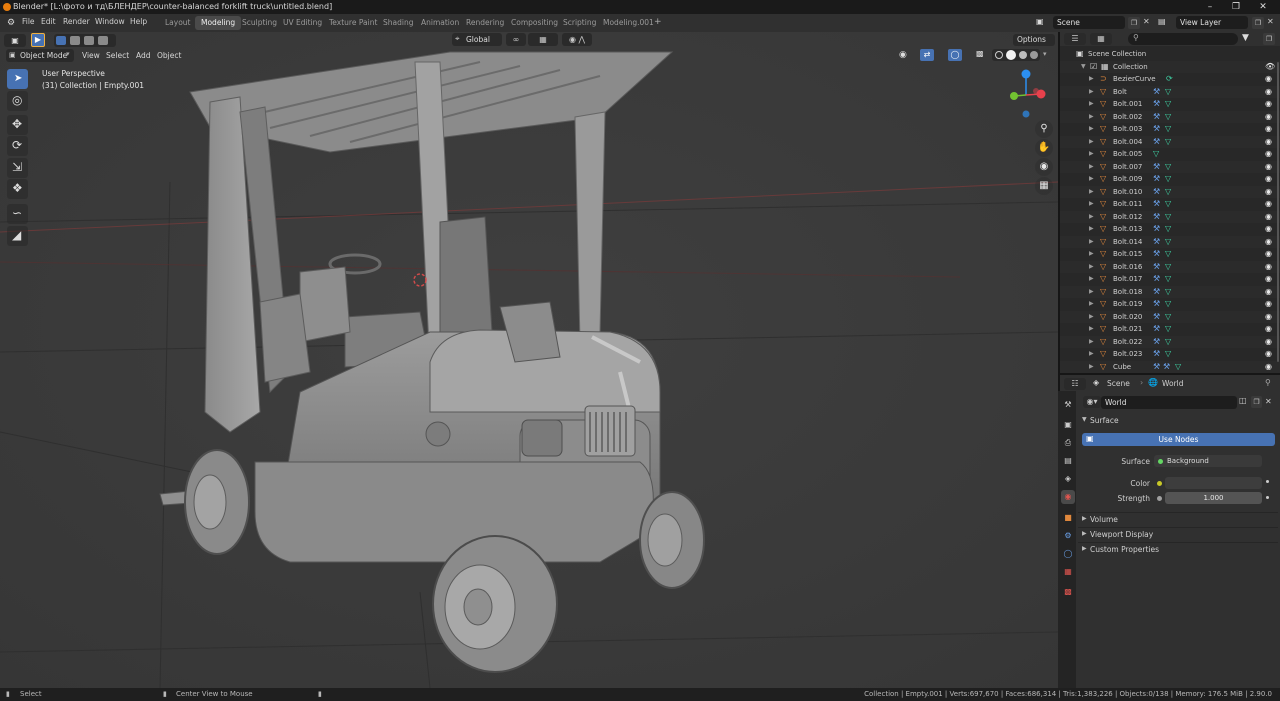 The image size is (1280, 701). I want to click on outliner-scrollbar, so click(1278, 212).